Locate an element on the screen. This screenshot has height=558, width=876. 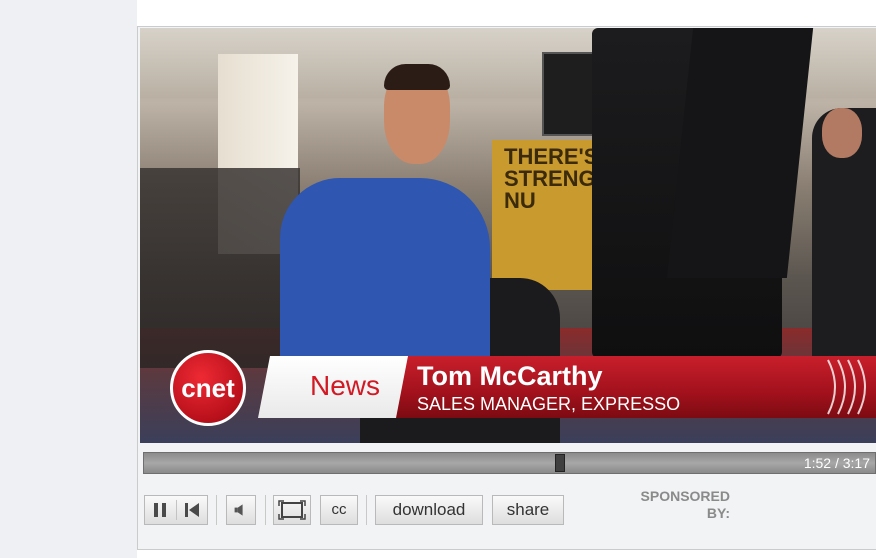
scene-presenter-hair is located at coordinates (417, 77).